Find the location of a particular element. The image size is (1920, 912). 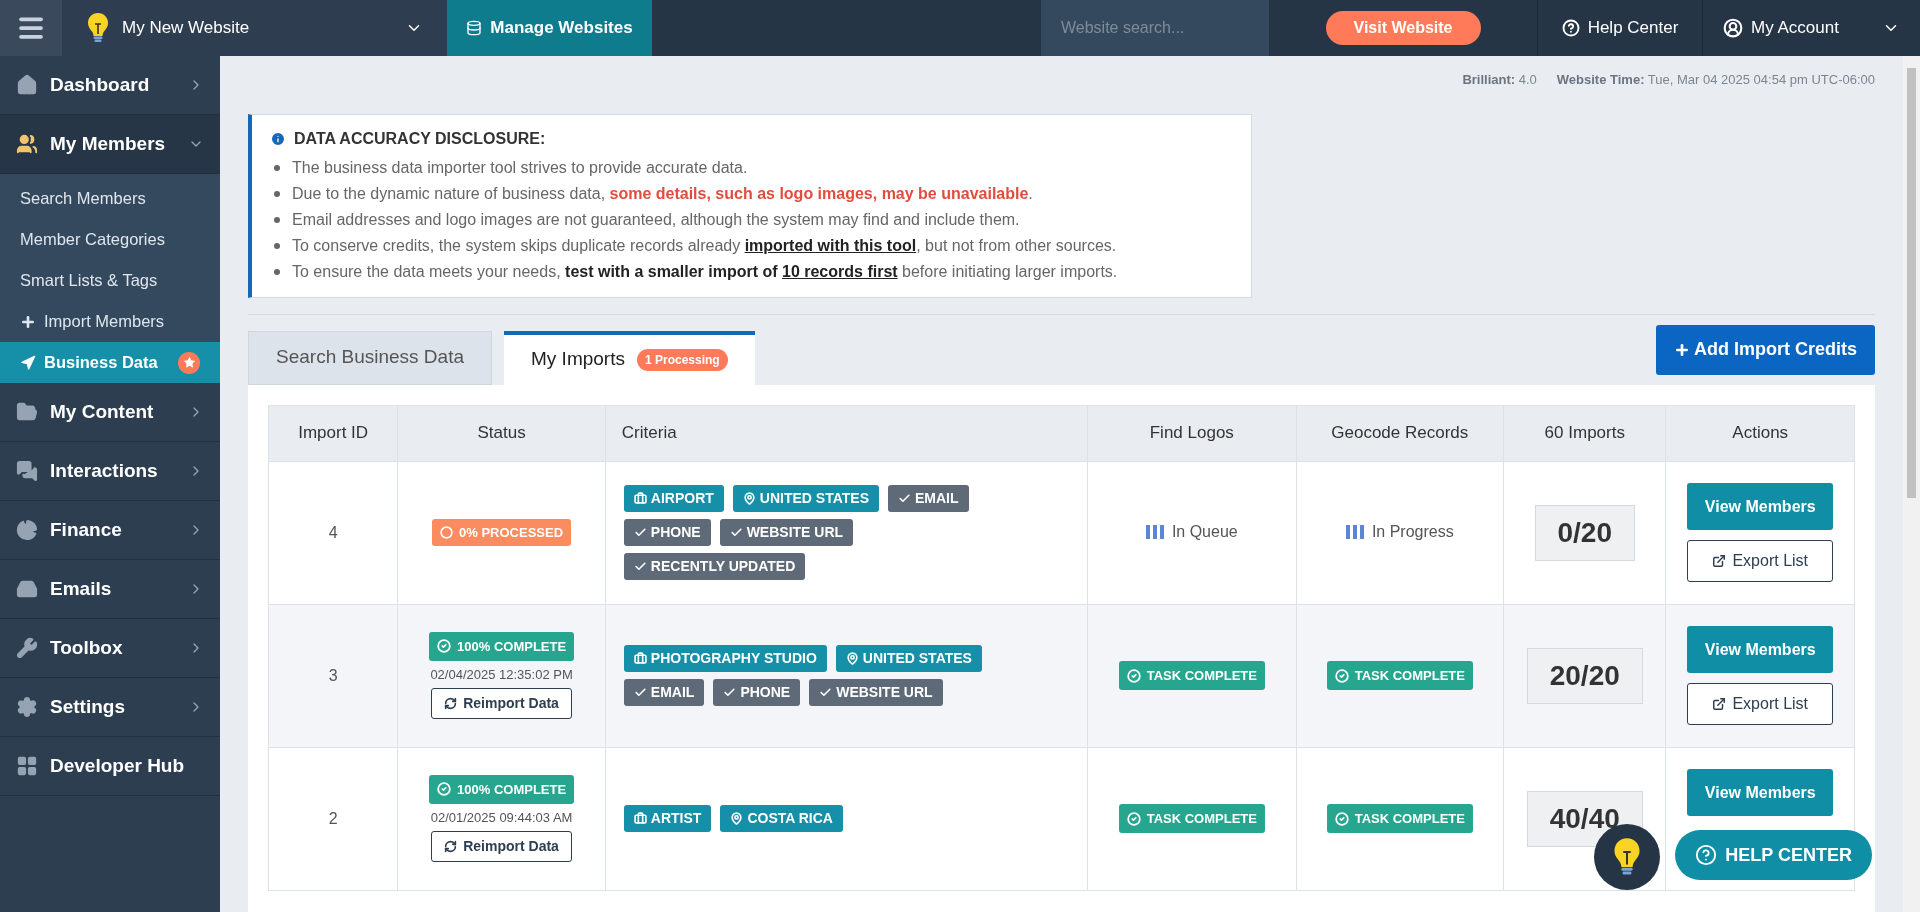

help-center-button: HELP CENTER is located at coordinates (1773, 855).